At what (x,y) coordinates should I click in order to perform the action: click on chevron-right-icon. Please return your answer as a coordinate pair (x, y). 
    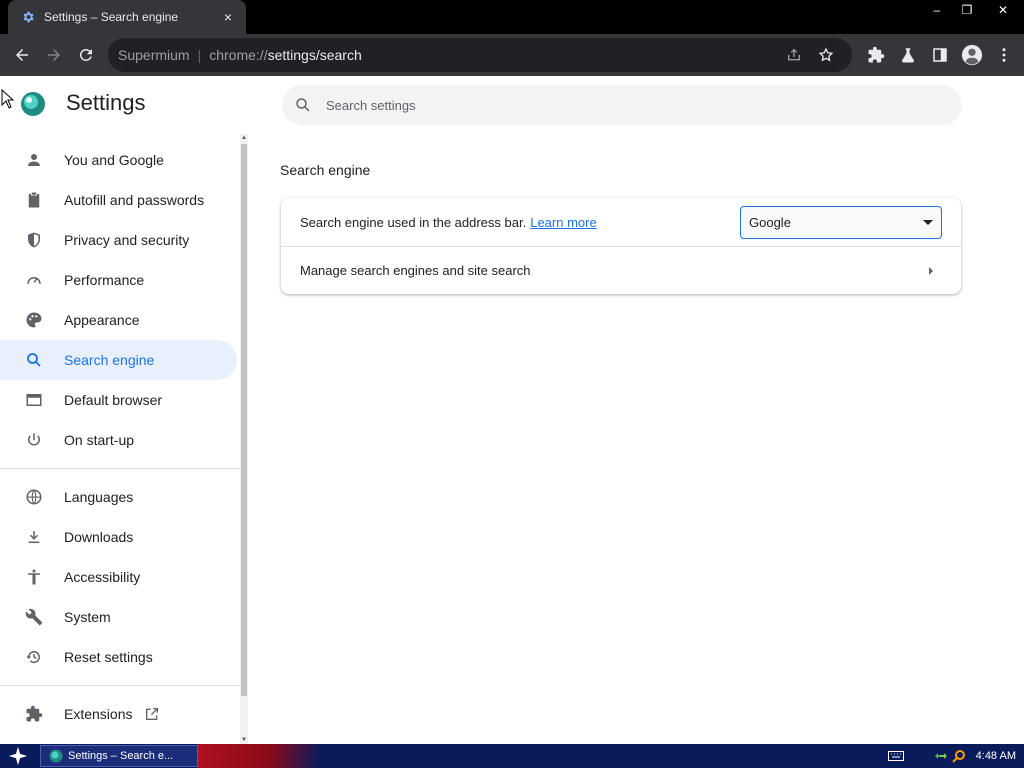
    Looking at the image, I should click on (931, 270).